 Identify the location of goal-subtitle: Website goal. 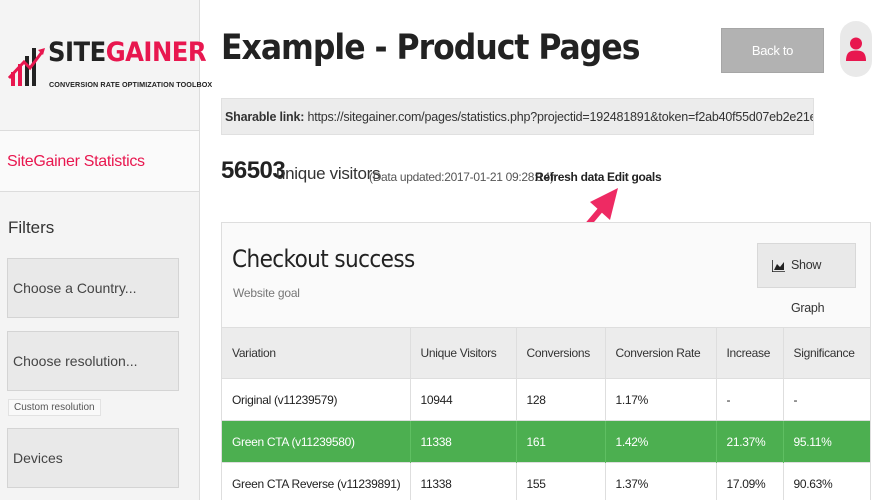
(266, 293).